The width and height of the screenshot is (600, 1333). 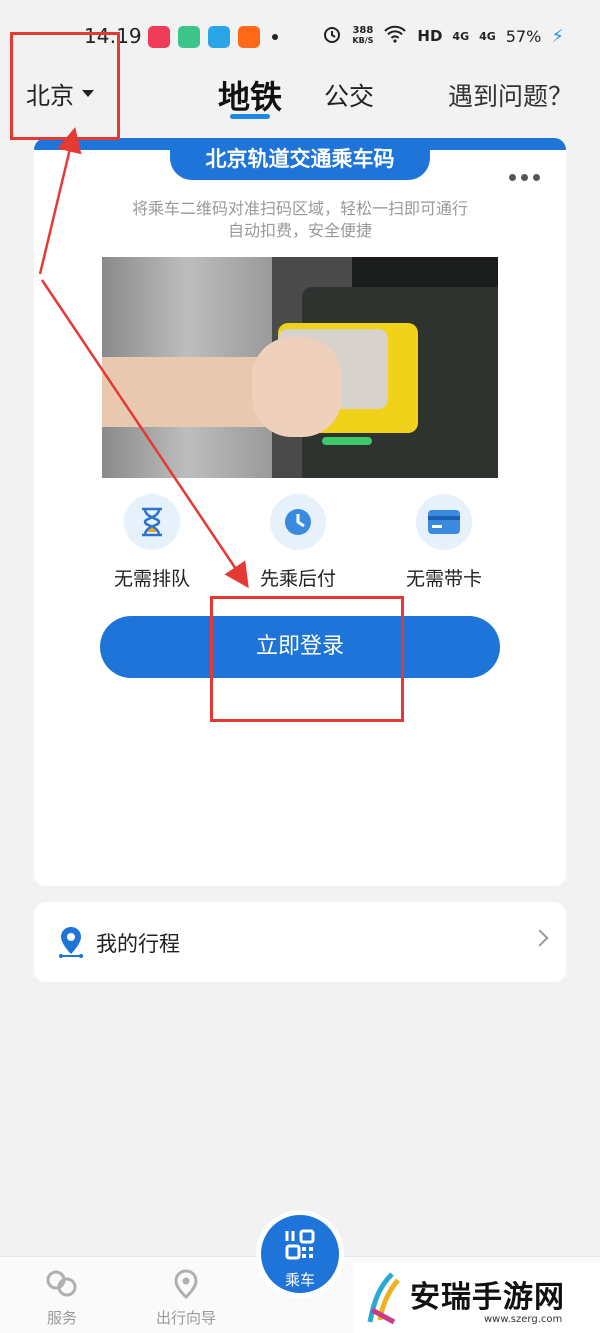 What do you see at coordinates (487, 1297) in the screenshot?
I see `watermark-text: 安瑞手游网` at bounding box center [487, 1297].